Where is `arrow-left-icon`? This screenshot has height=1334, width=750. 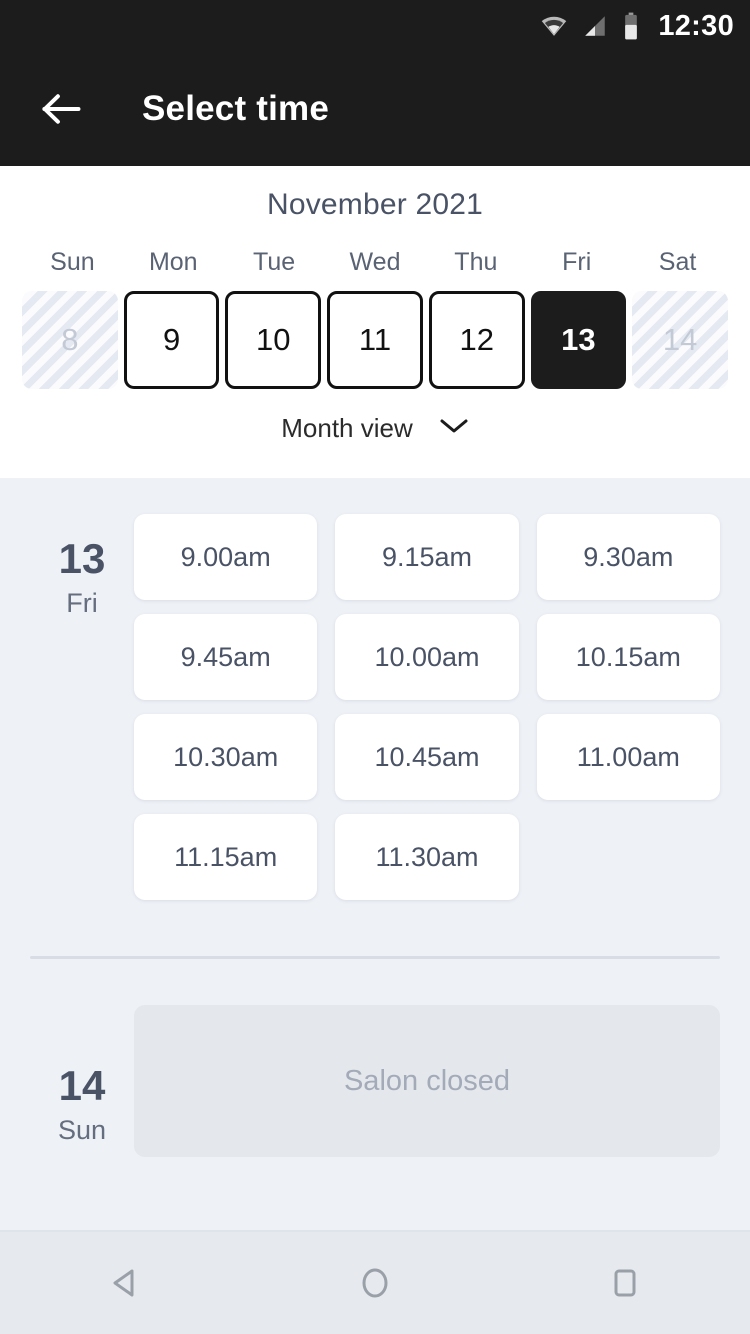 arrow-left-icon is located at coordinates (61, 109).